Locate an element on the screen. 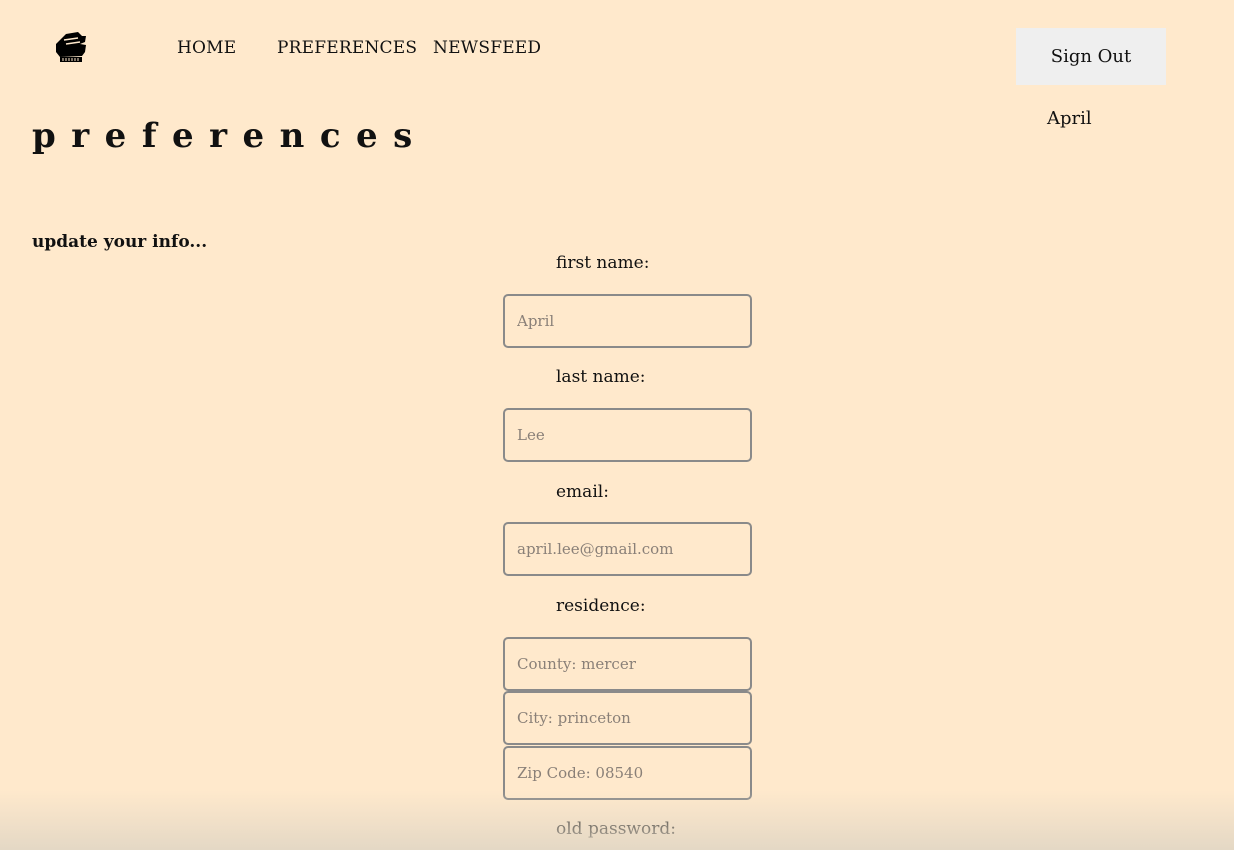 This screenshot has height=850, width=1234. sign-out-button: Sign Out is located at coordinates (1091, 56).